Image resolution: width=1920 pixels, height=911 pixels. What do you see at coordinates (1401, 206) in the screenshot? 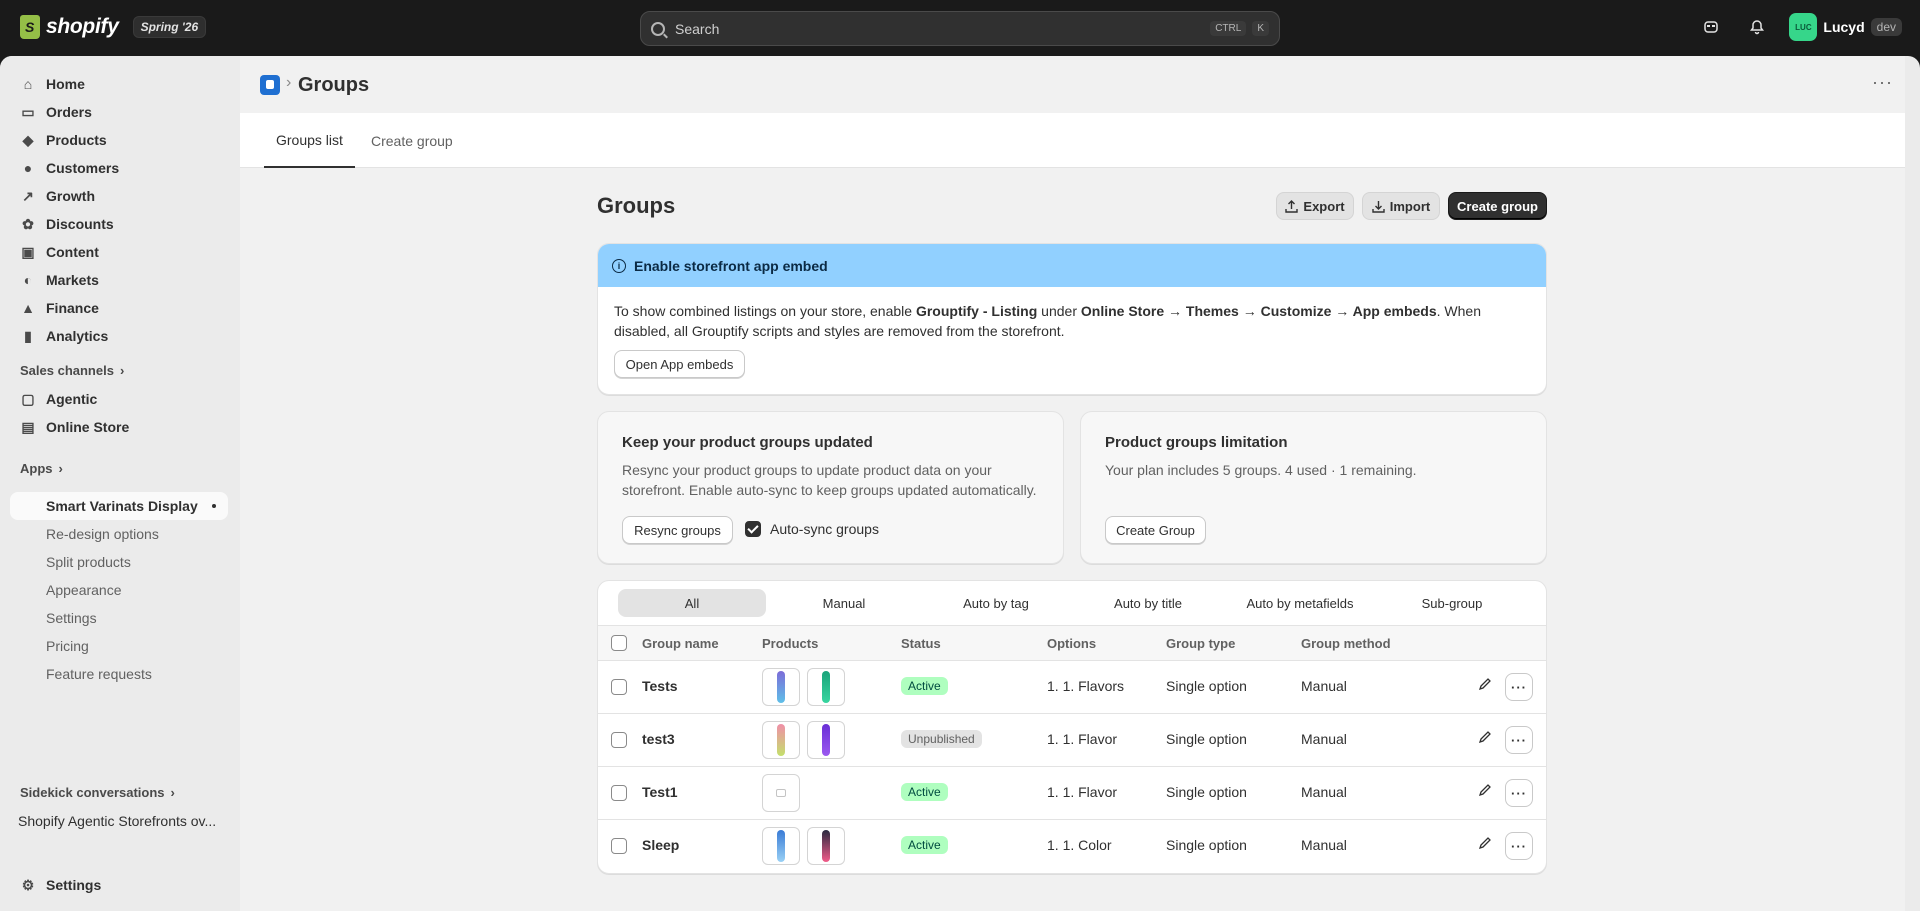
I see `import-button: Import` at bounding box center [1401, 206].